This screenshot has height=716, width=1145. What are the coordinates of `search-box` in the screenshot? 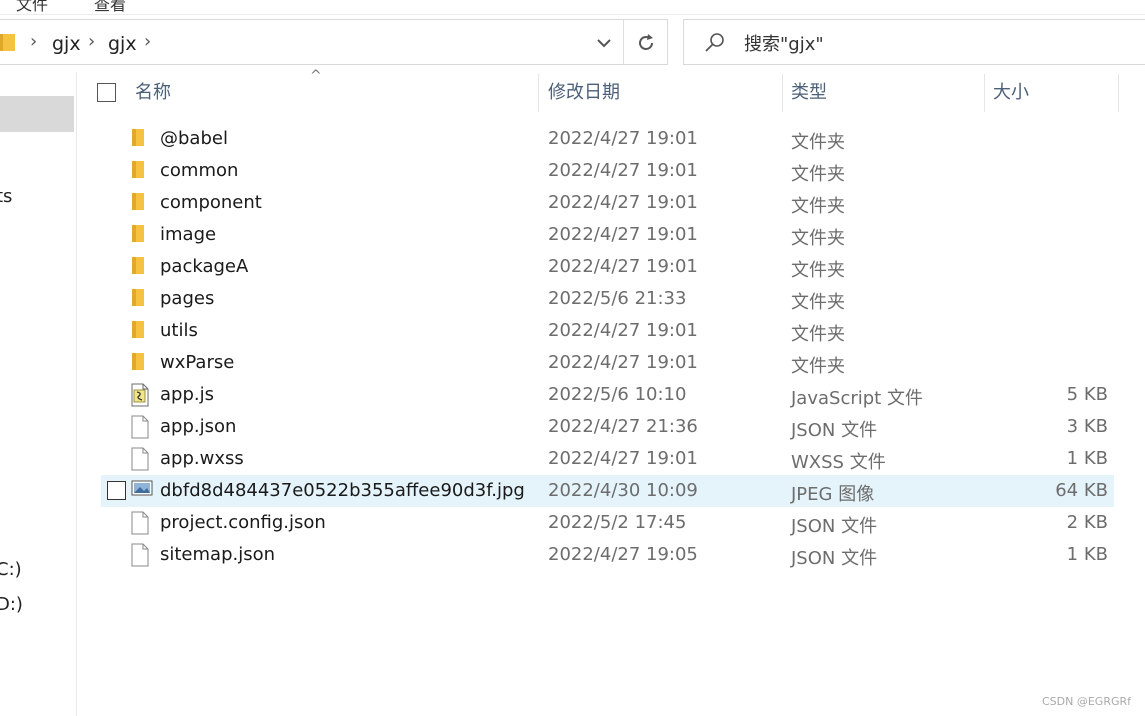 It's located at (914, 42).